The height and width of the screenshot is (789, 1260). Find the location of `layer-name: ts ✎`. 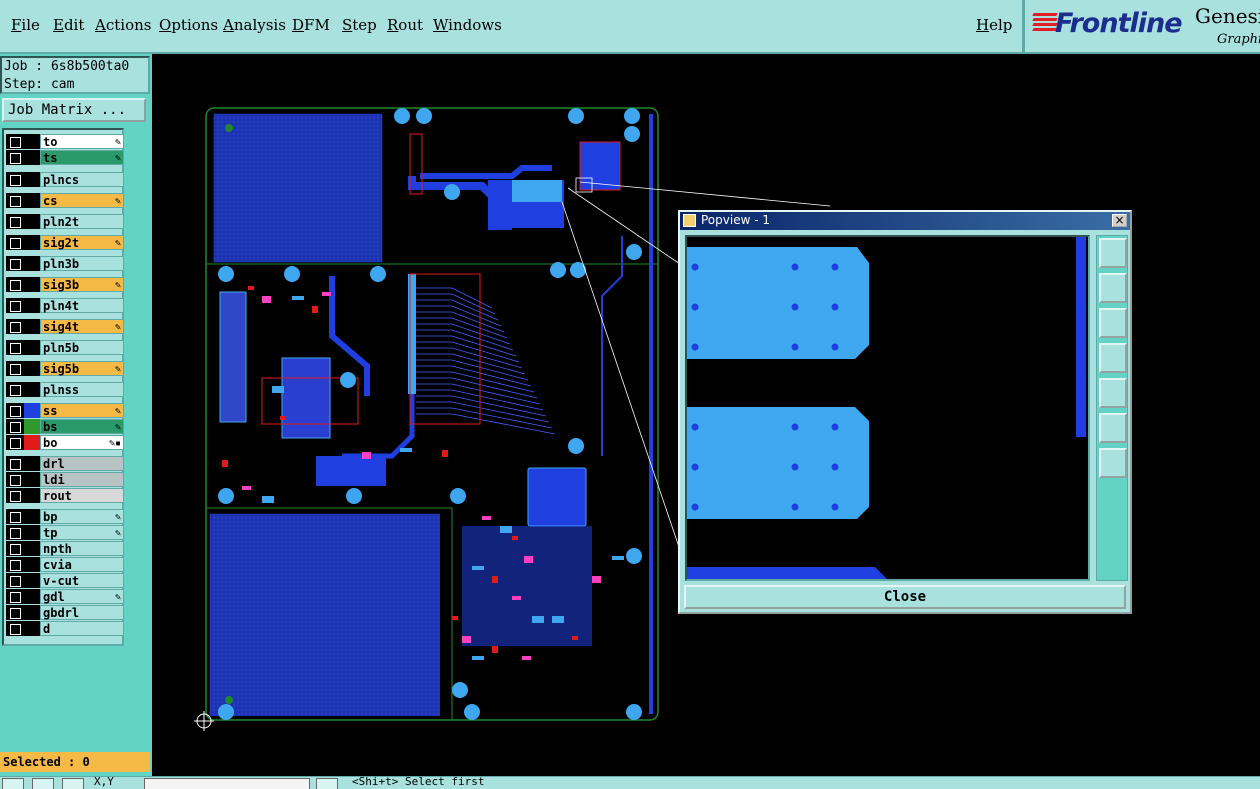

layer-name: ts ✎ is located at coordinates (82, 157).